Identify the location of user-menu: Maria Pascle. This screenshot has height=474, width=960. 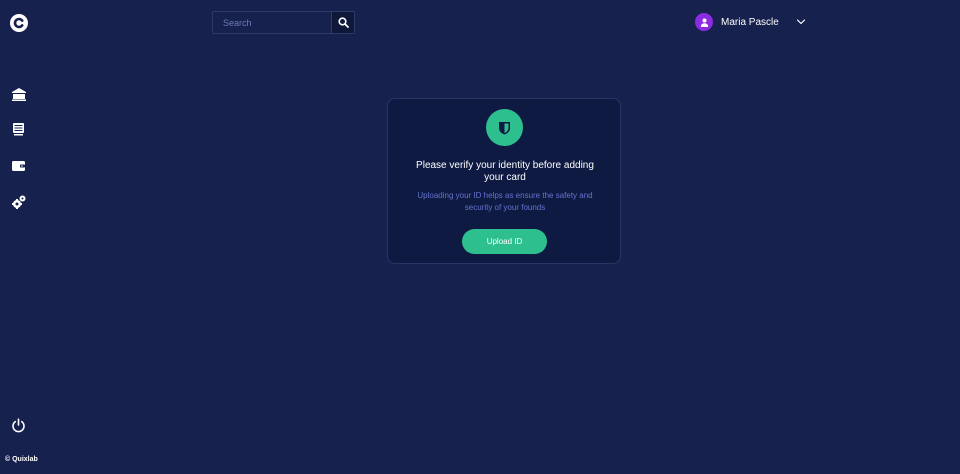
(750, 22).